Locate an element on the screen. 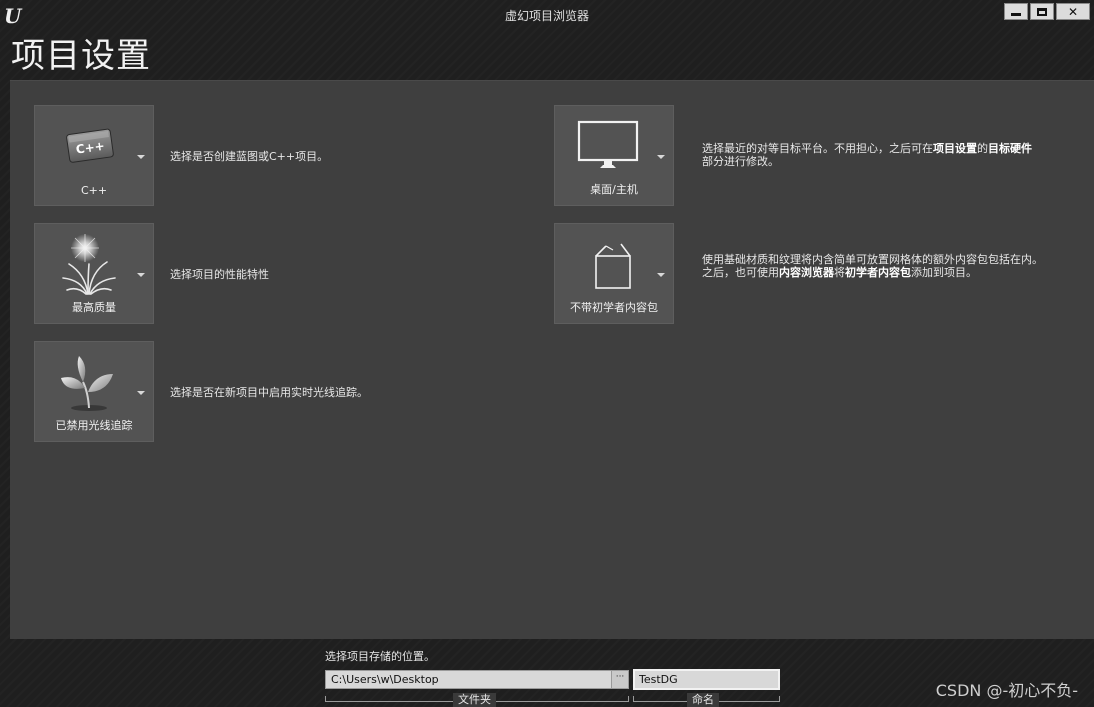  maximize-icon is located at coordinates (1042, 11).